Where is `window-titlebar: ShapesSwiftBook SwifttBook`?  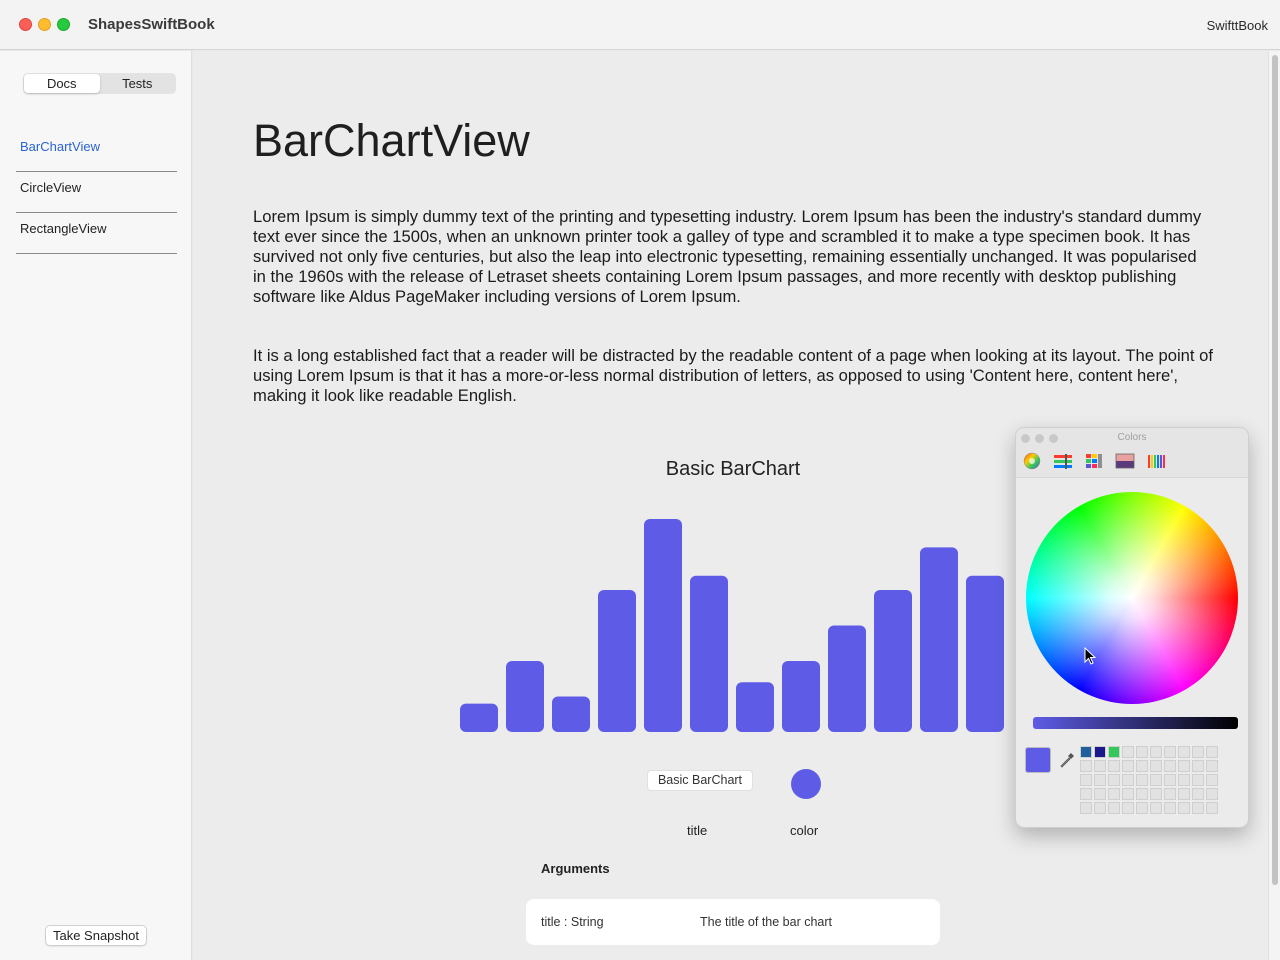 window-titlebar: ShapesSwiftBook SwifttBook is located at coordinates (640, 25).